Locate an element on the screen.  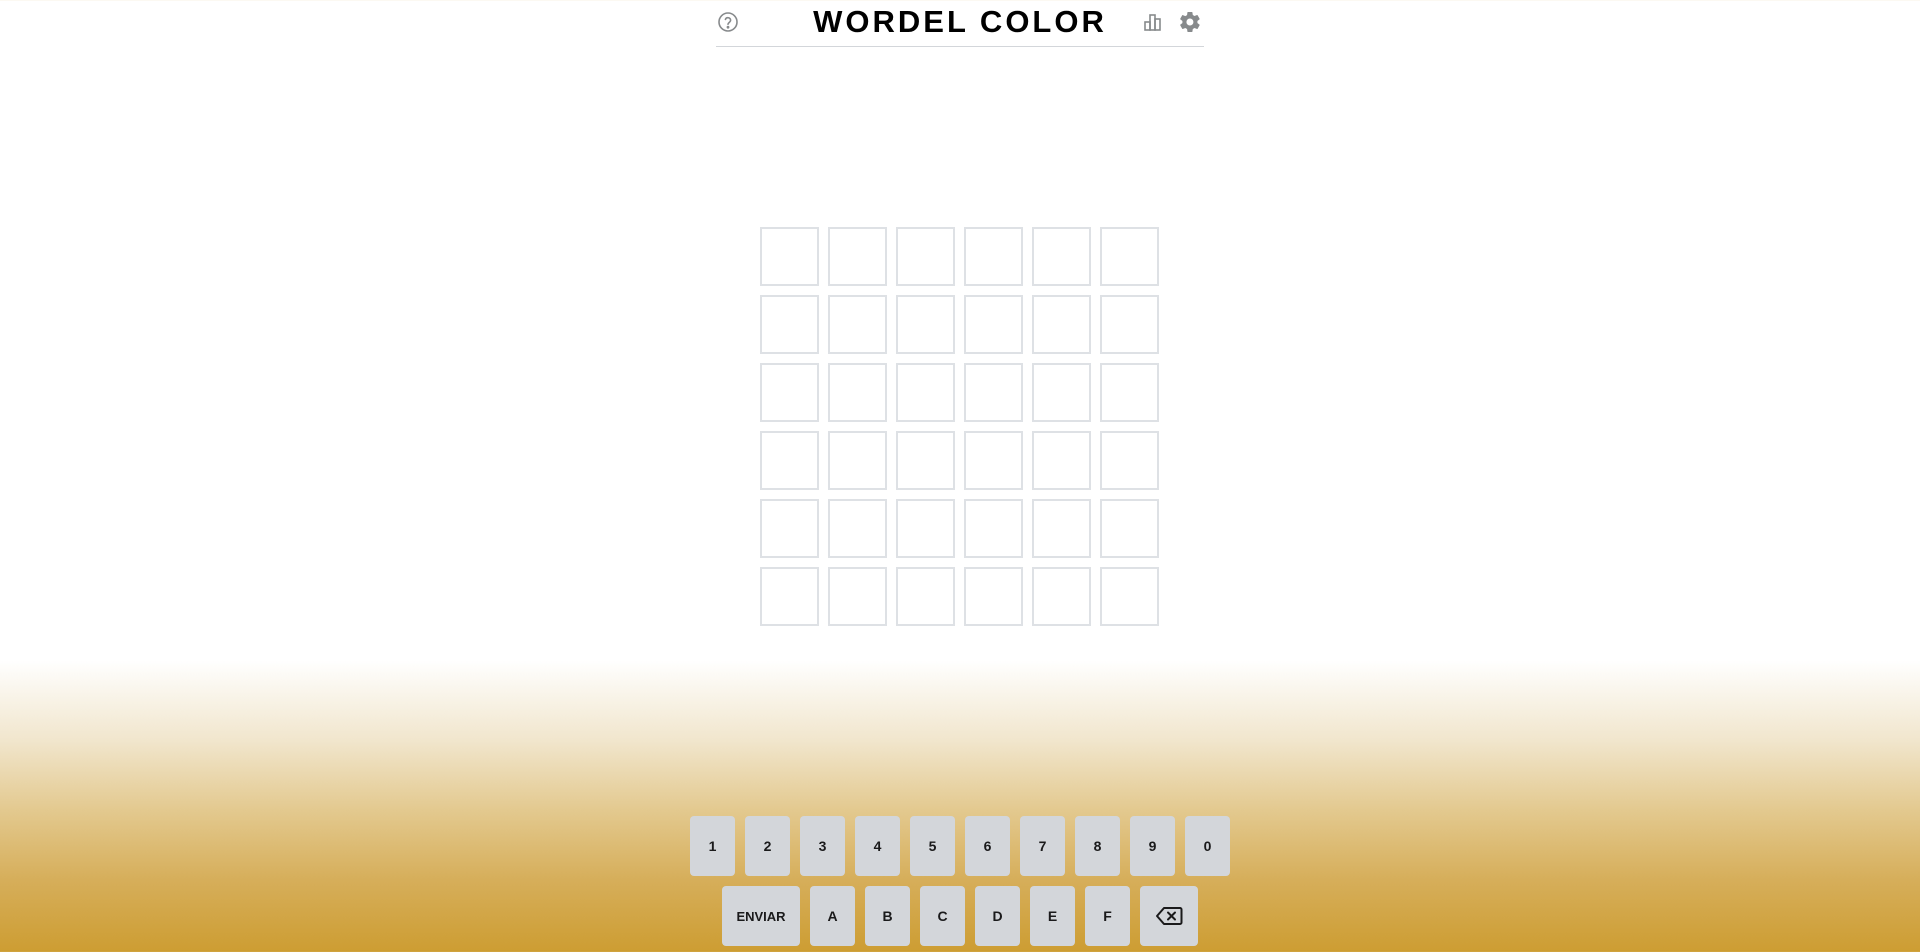
keyboard-row-letters: ENVIAR A B C D E F is located at coordinates (960, 916).